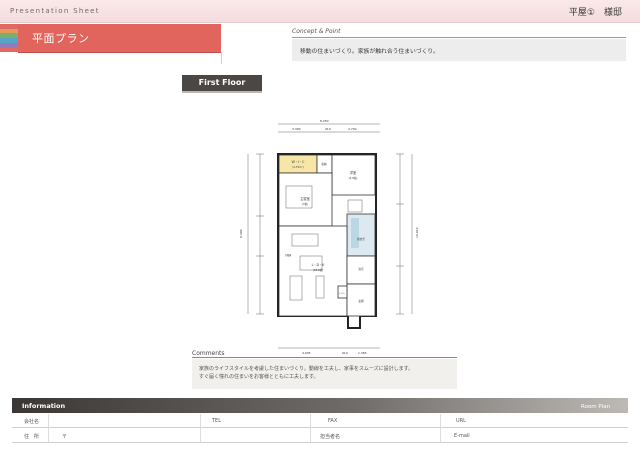 The width and height of the screenshot is (640, 452). What do you see at coordinates (111, 58) in the screenshot?
I see `title-band-frame` at bounding box center [111, 58].